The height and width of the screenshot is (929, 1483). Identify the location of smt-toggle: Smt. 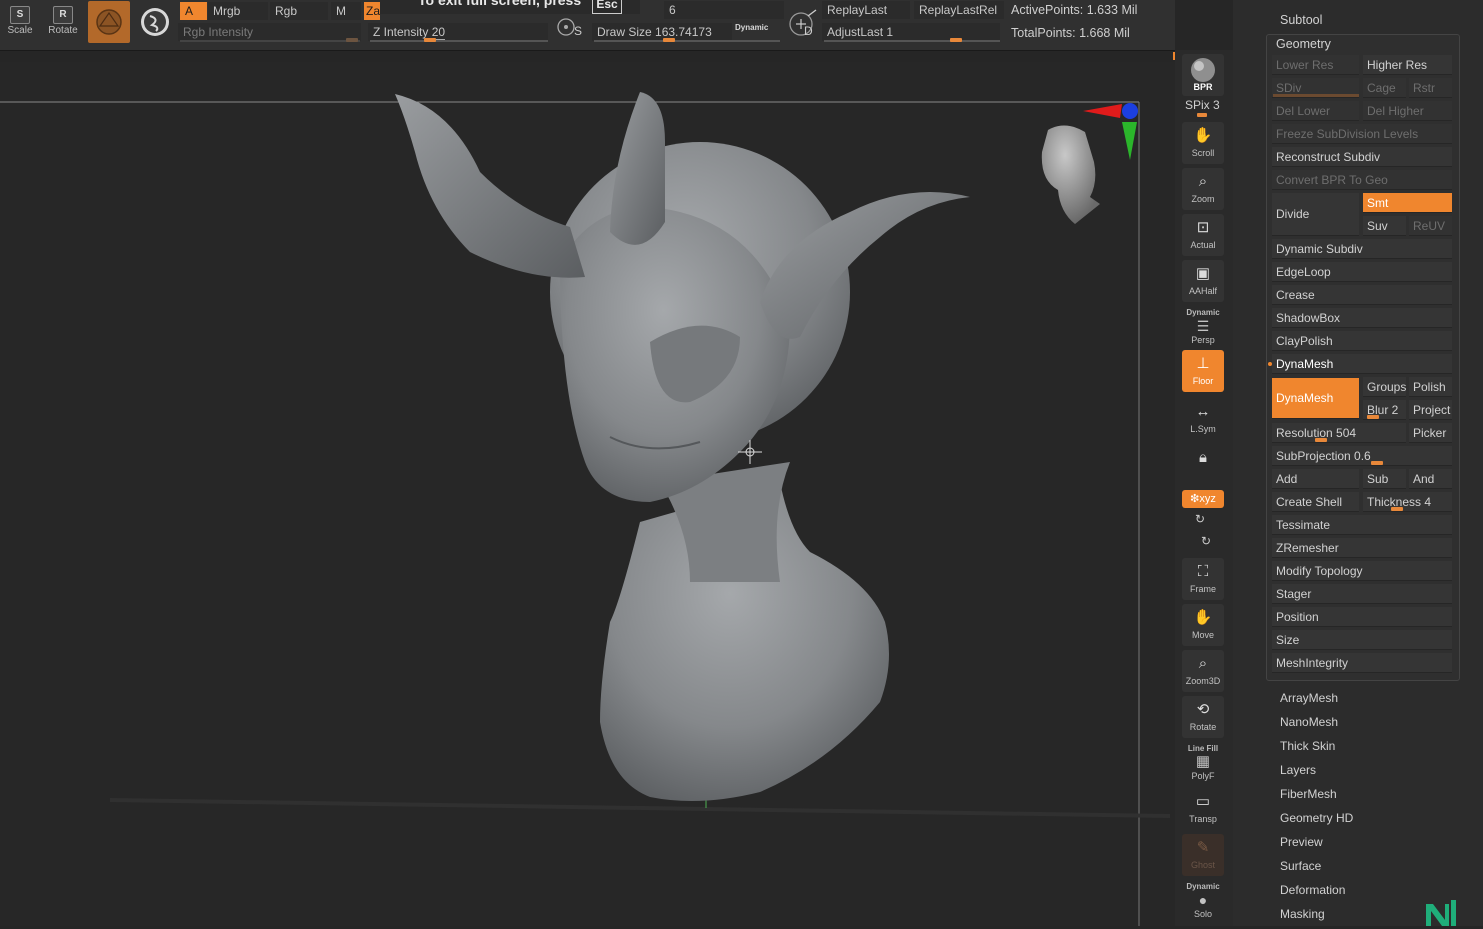
(1407, 203).